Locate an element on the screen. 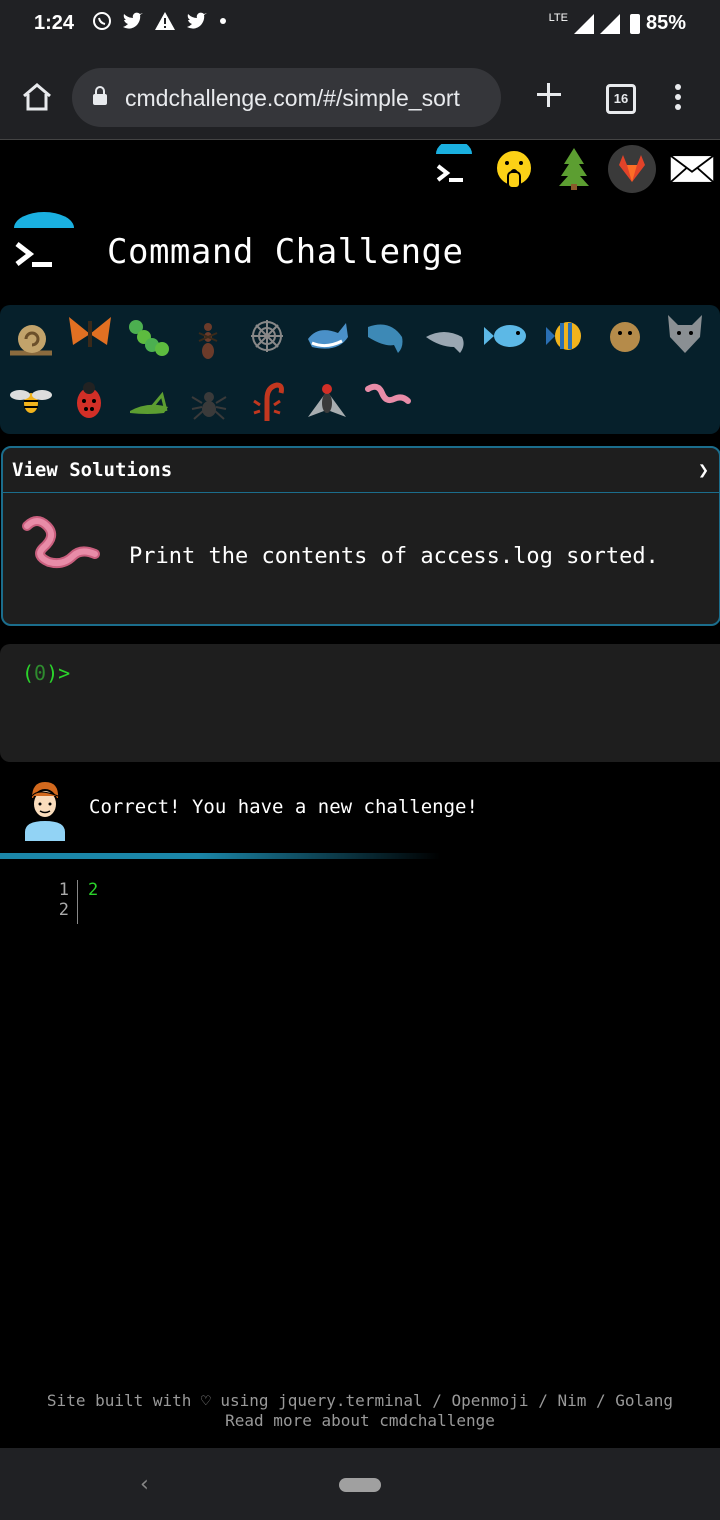 The image size is (720, 1520). whatsapp-icon is located at coordinates (102, 21).